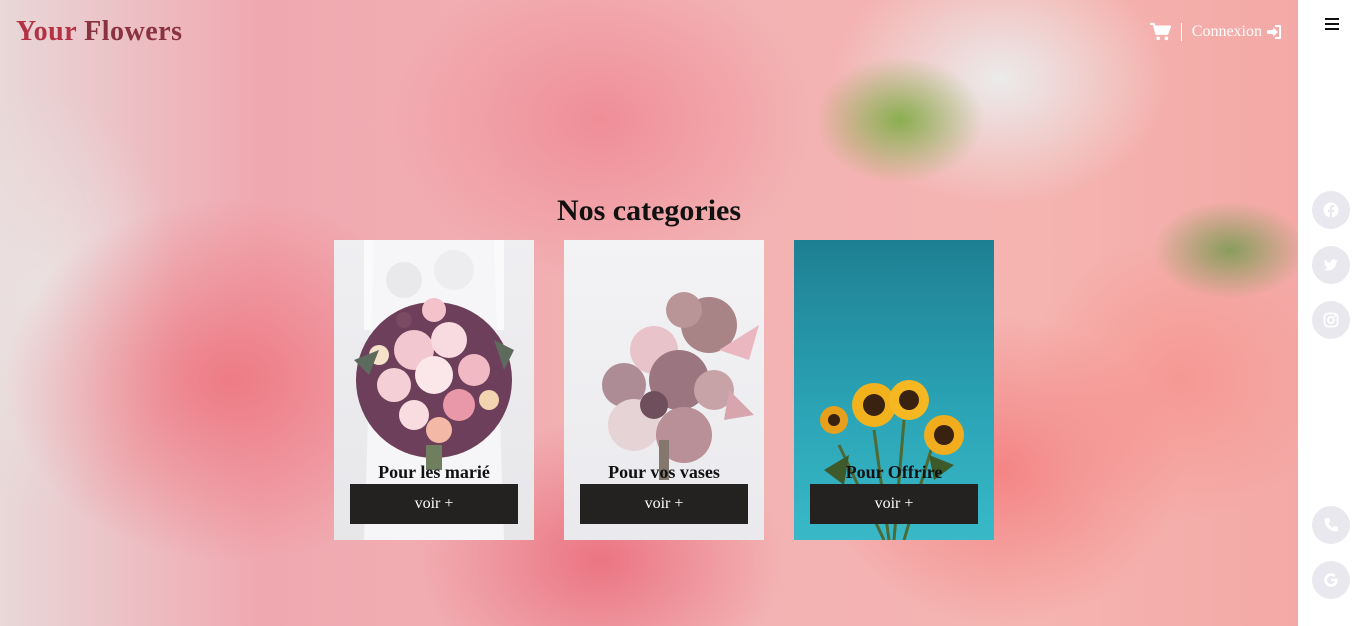 The height and width of the screenshot is (626, 1366). Describe the element at coordinates (1226, 31) in the screenshot. I see `login-label: Connexion` at that location.